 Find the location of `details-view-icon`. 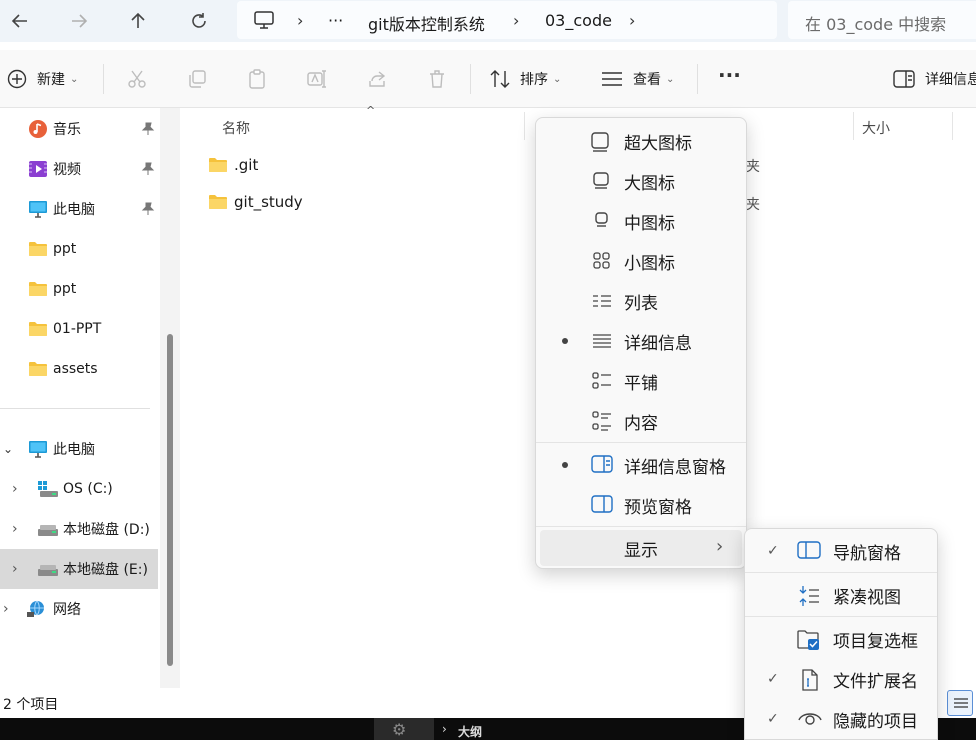

details-view-icon is located at coordinates (961, 703).